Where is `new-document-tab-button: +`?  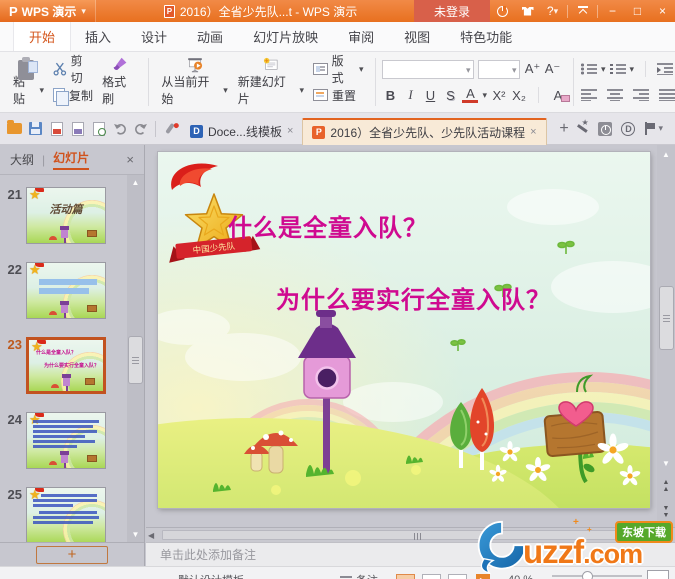
new-document-tab-button: + is located at coordinates (564, 129).